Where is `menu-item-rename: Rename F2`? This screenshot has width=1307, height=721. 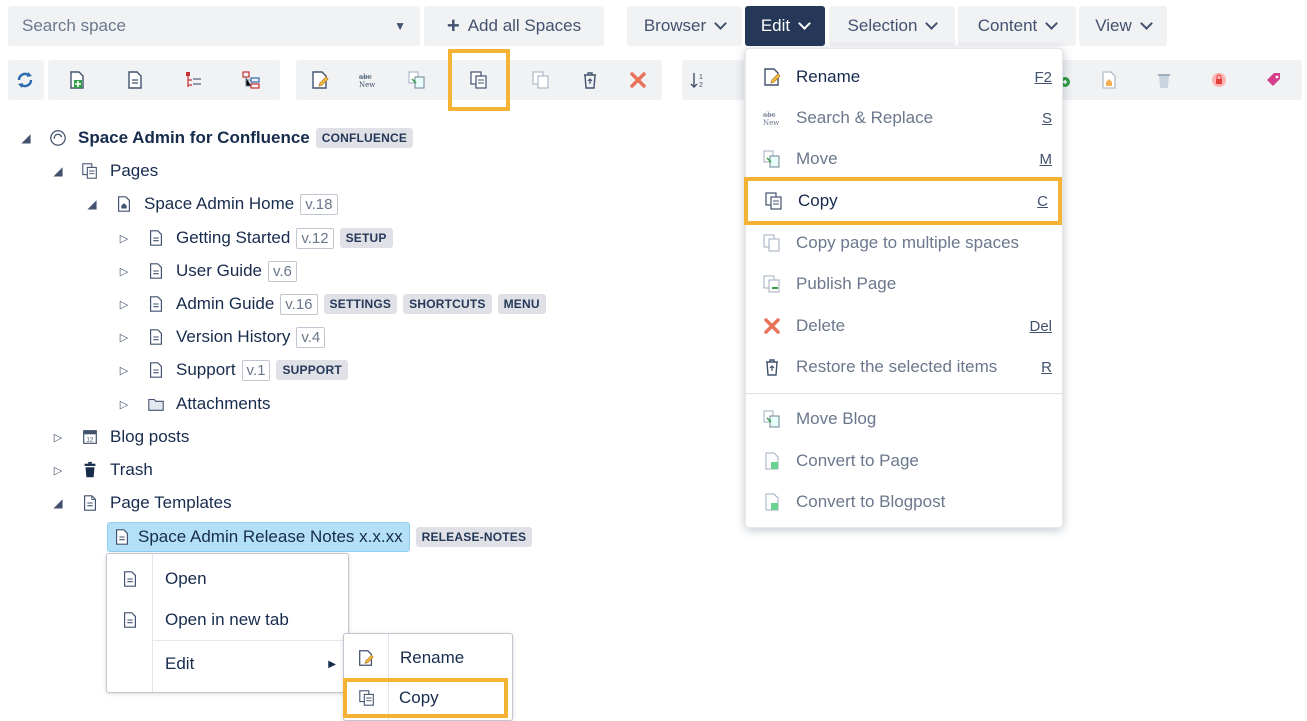
menu-item-rename: Rename F2 is located at coordinates (904, 77).